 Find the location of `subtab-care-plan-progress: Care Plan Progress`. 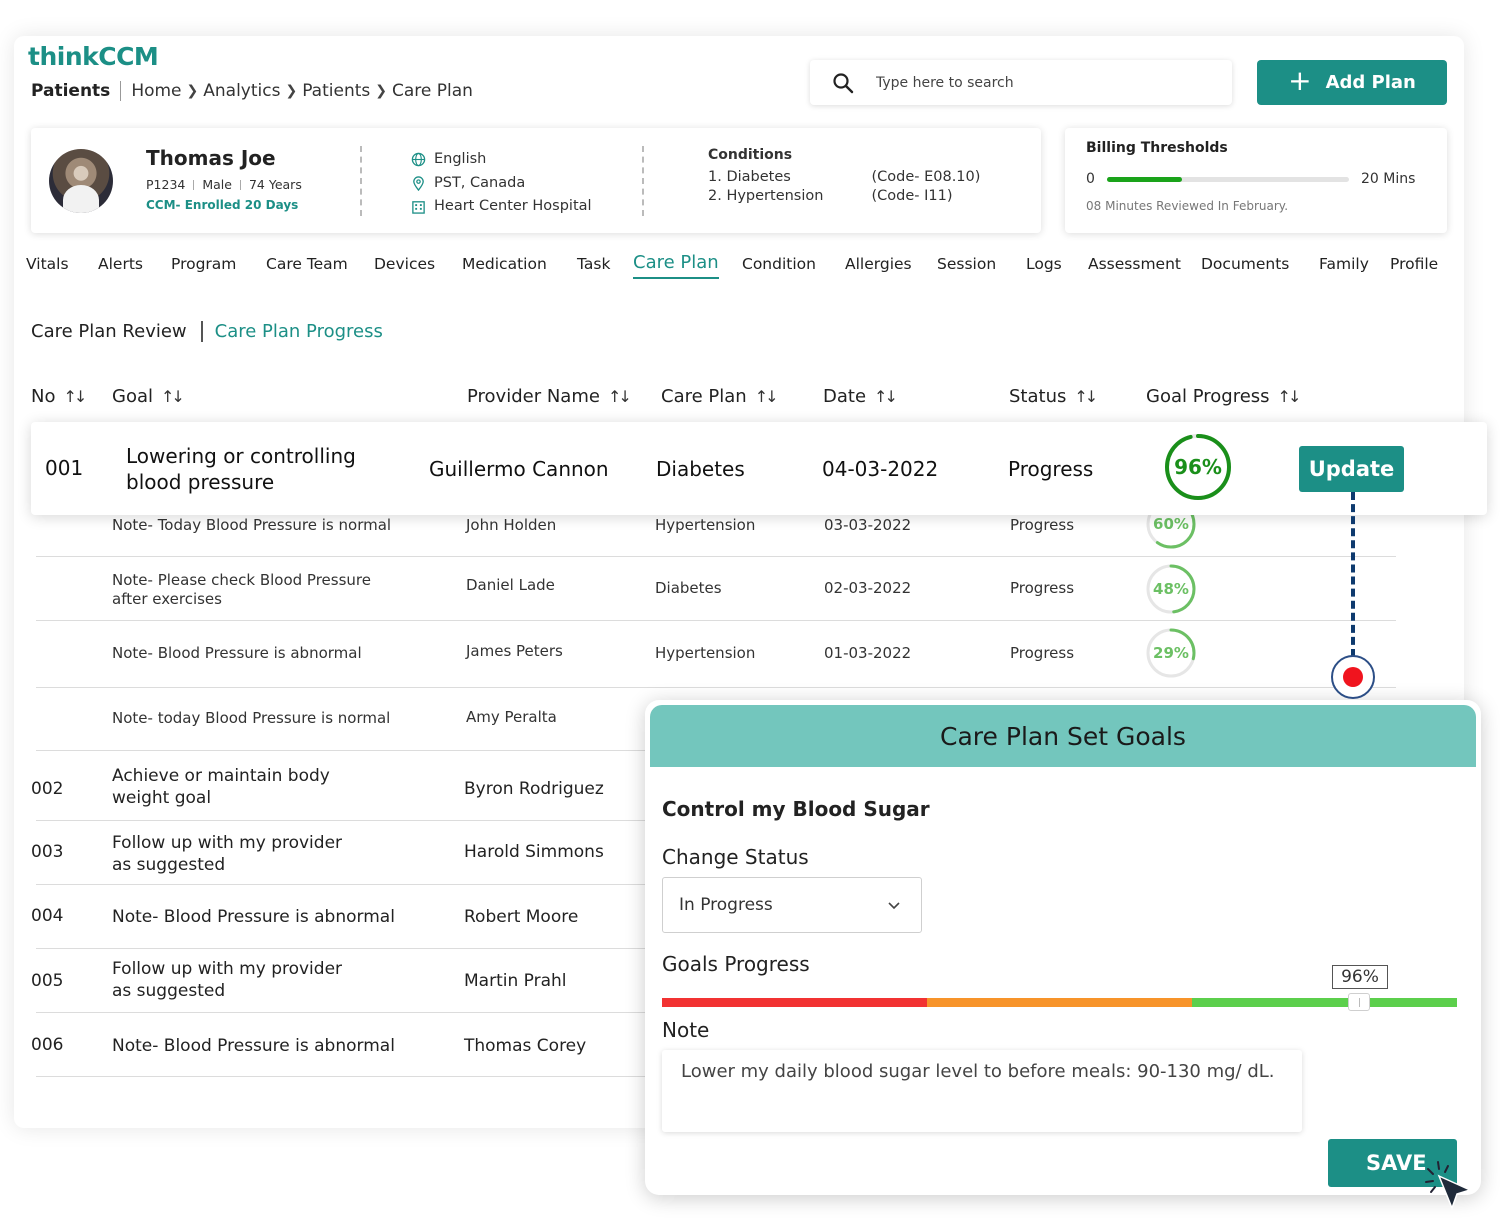

subtab-care-plan-progress: Care Plan Progress is located at coordinates (299, 331).